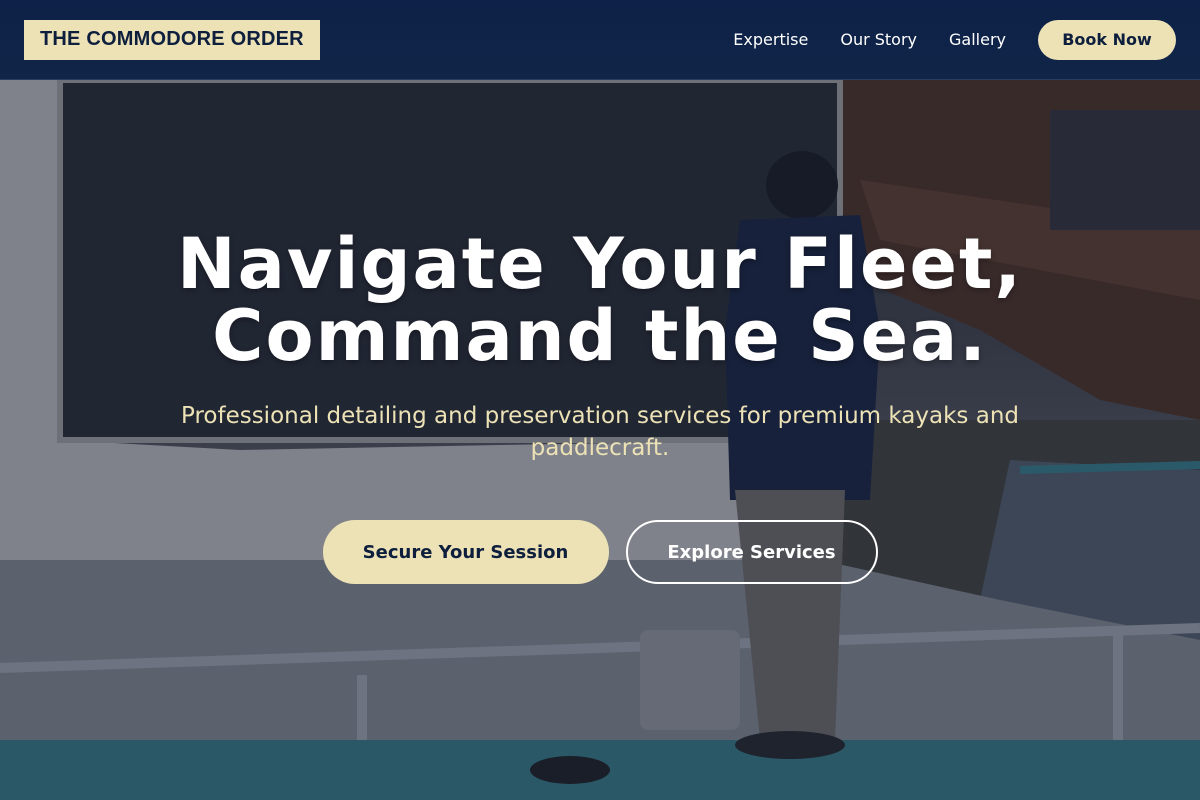  Describe the element at coordinates (770, 39) in the screenshot. I see `nav-link-expertise: Expertise` at that location.